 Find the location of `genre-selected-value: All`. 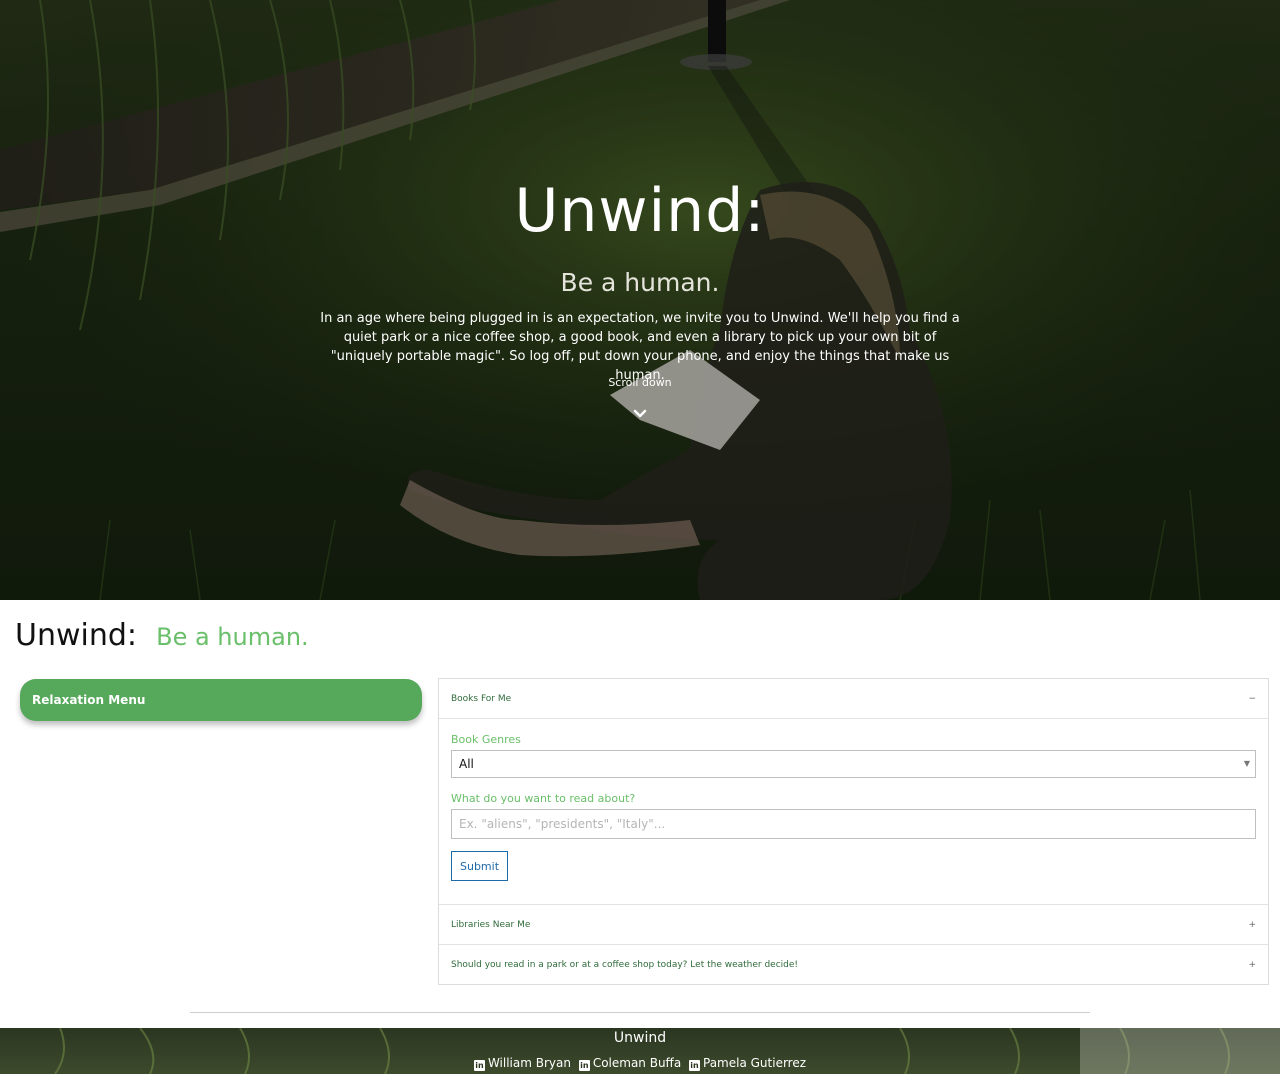

genre-selected-value: All is located at coordinates (466, 764).